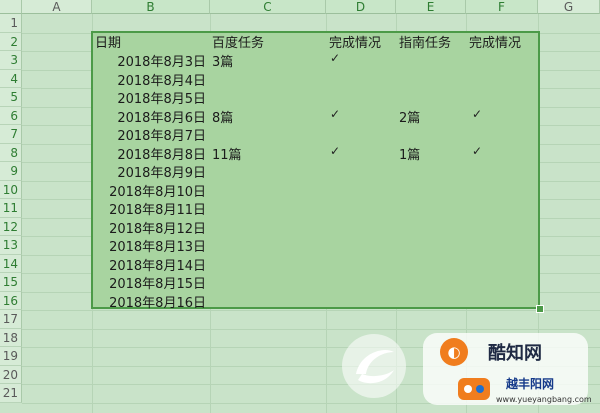 This screenshot has width=600, height=413. I want to click on cell-c2: 百度任务, so click(238, 41).